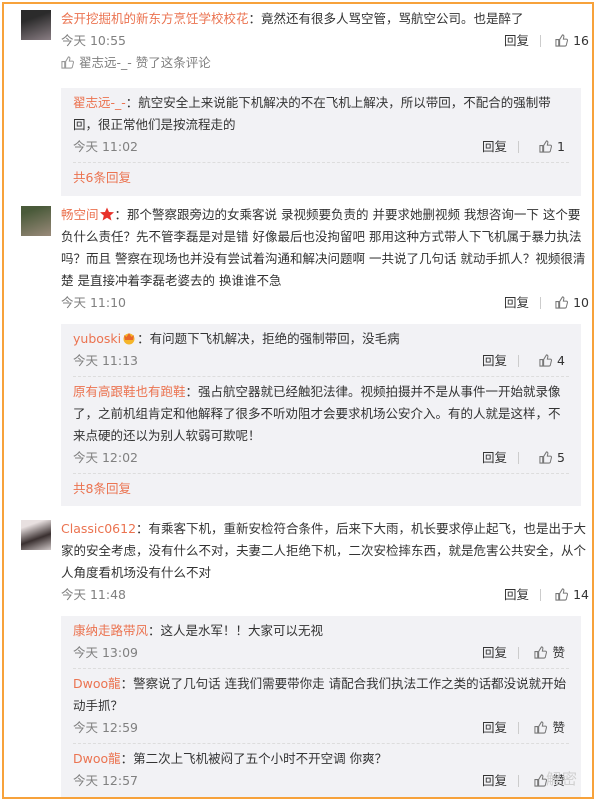  What do you see at coordinates (93, 594) in the screenshot?
I see `comment-time: 今天 11:48` at bounding box center [93, 594].